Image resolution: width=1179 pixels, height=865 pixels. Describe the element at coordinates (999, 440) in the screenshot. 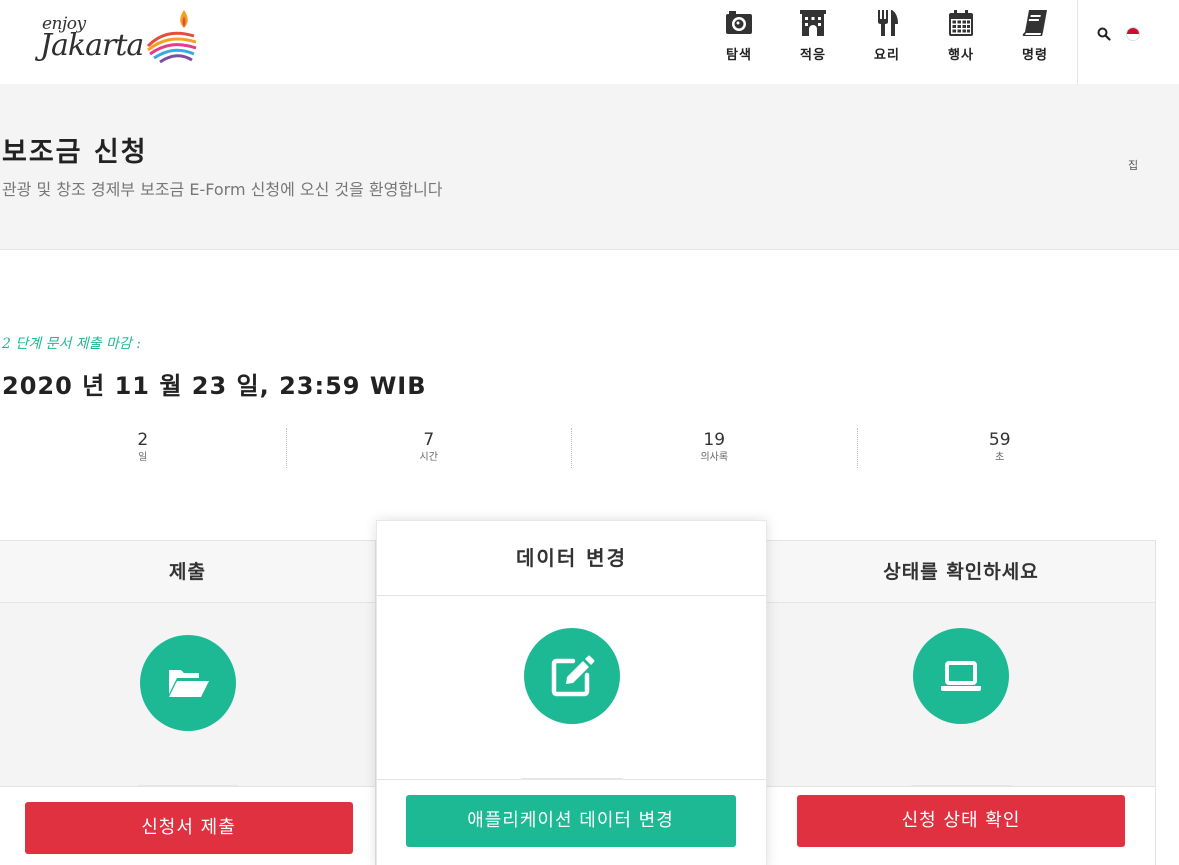

I see `countdown-value: 59` at that location.